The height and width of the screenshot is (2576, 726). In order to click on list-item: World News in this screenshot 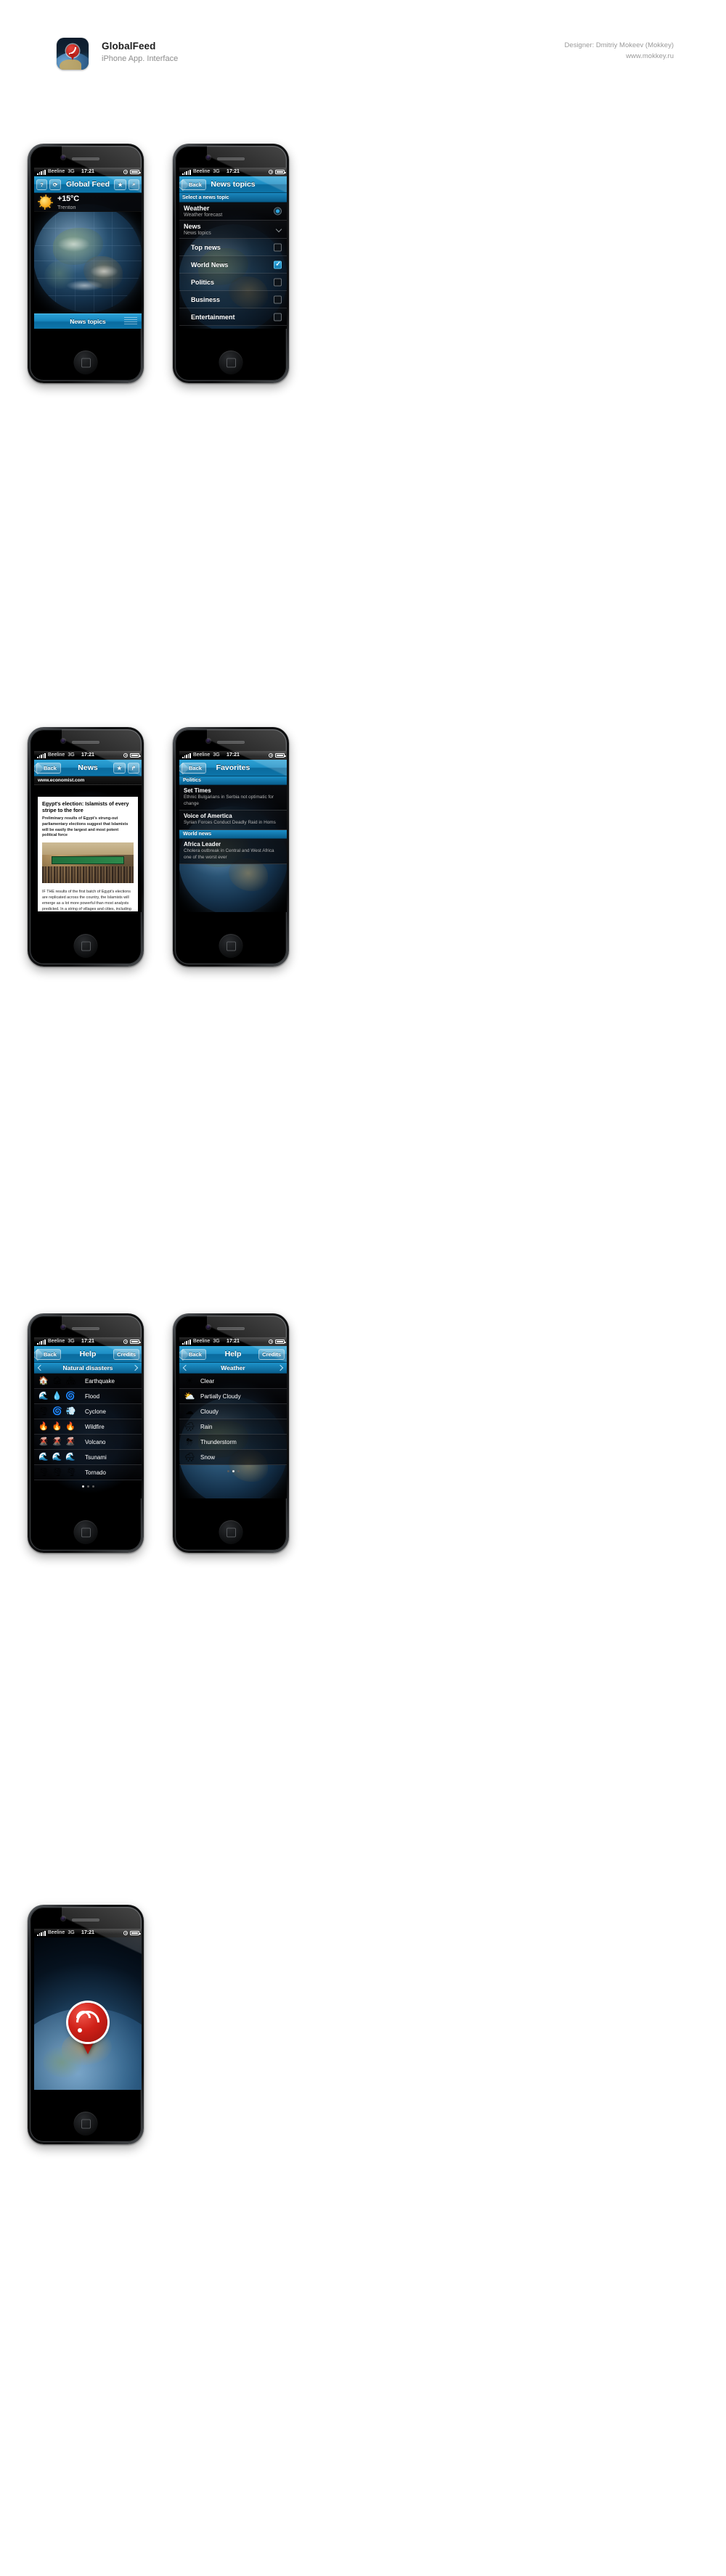, I will do `click(233, 265)`.